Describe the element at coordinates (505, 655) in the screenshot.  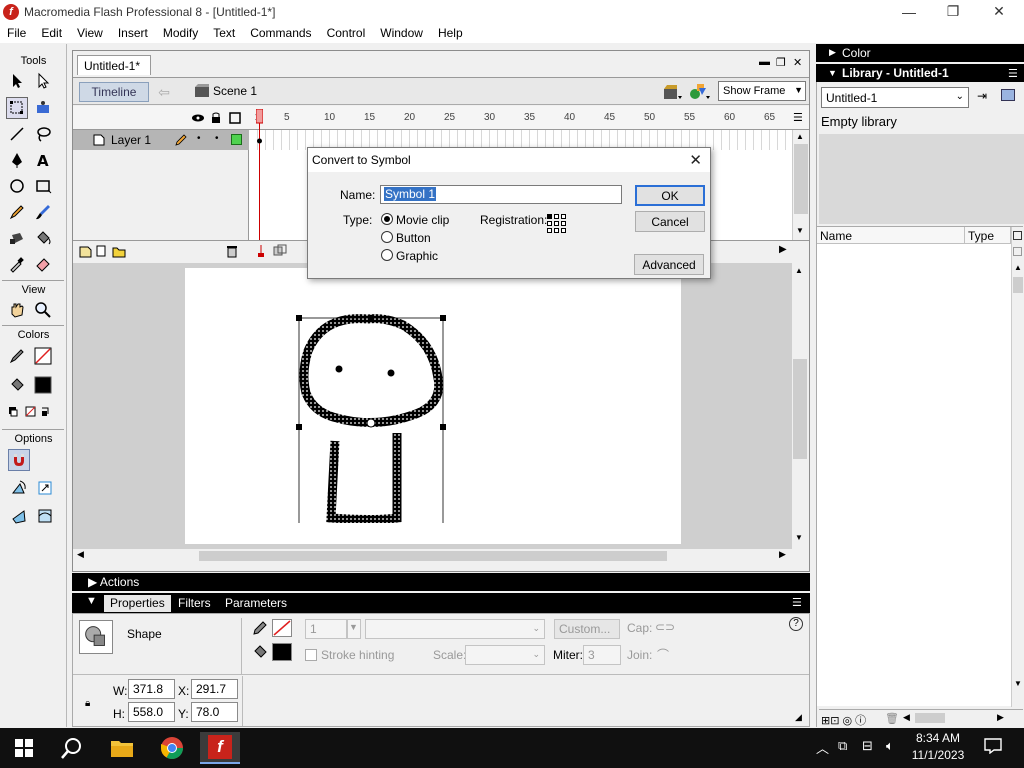
I see `scale-select: ⌄` at that location.